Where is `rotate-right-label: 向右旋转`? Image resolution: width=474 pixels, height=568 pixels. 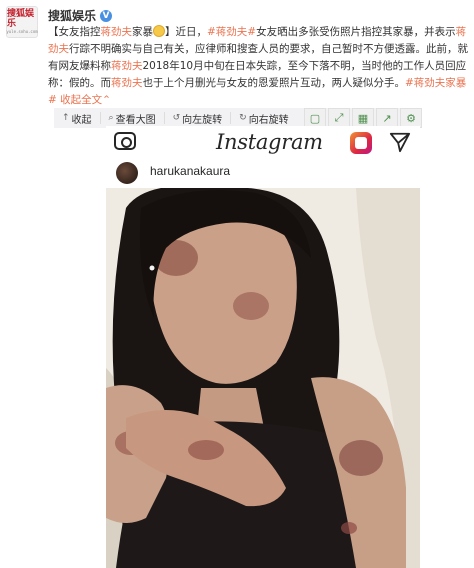
rotate-right-label: 向右旋转 is located at coordinates (268, 120).